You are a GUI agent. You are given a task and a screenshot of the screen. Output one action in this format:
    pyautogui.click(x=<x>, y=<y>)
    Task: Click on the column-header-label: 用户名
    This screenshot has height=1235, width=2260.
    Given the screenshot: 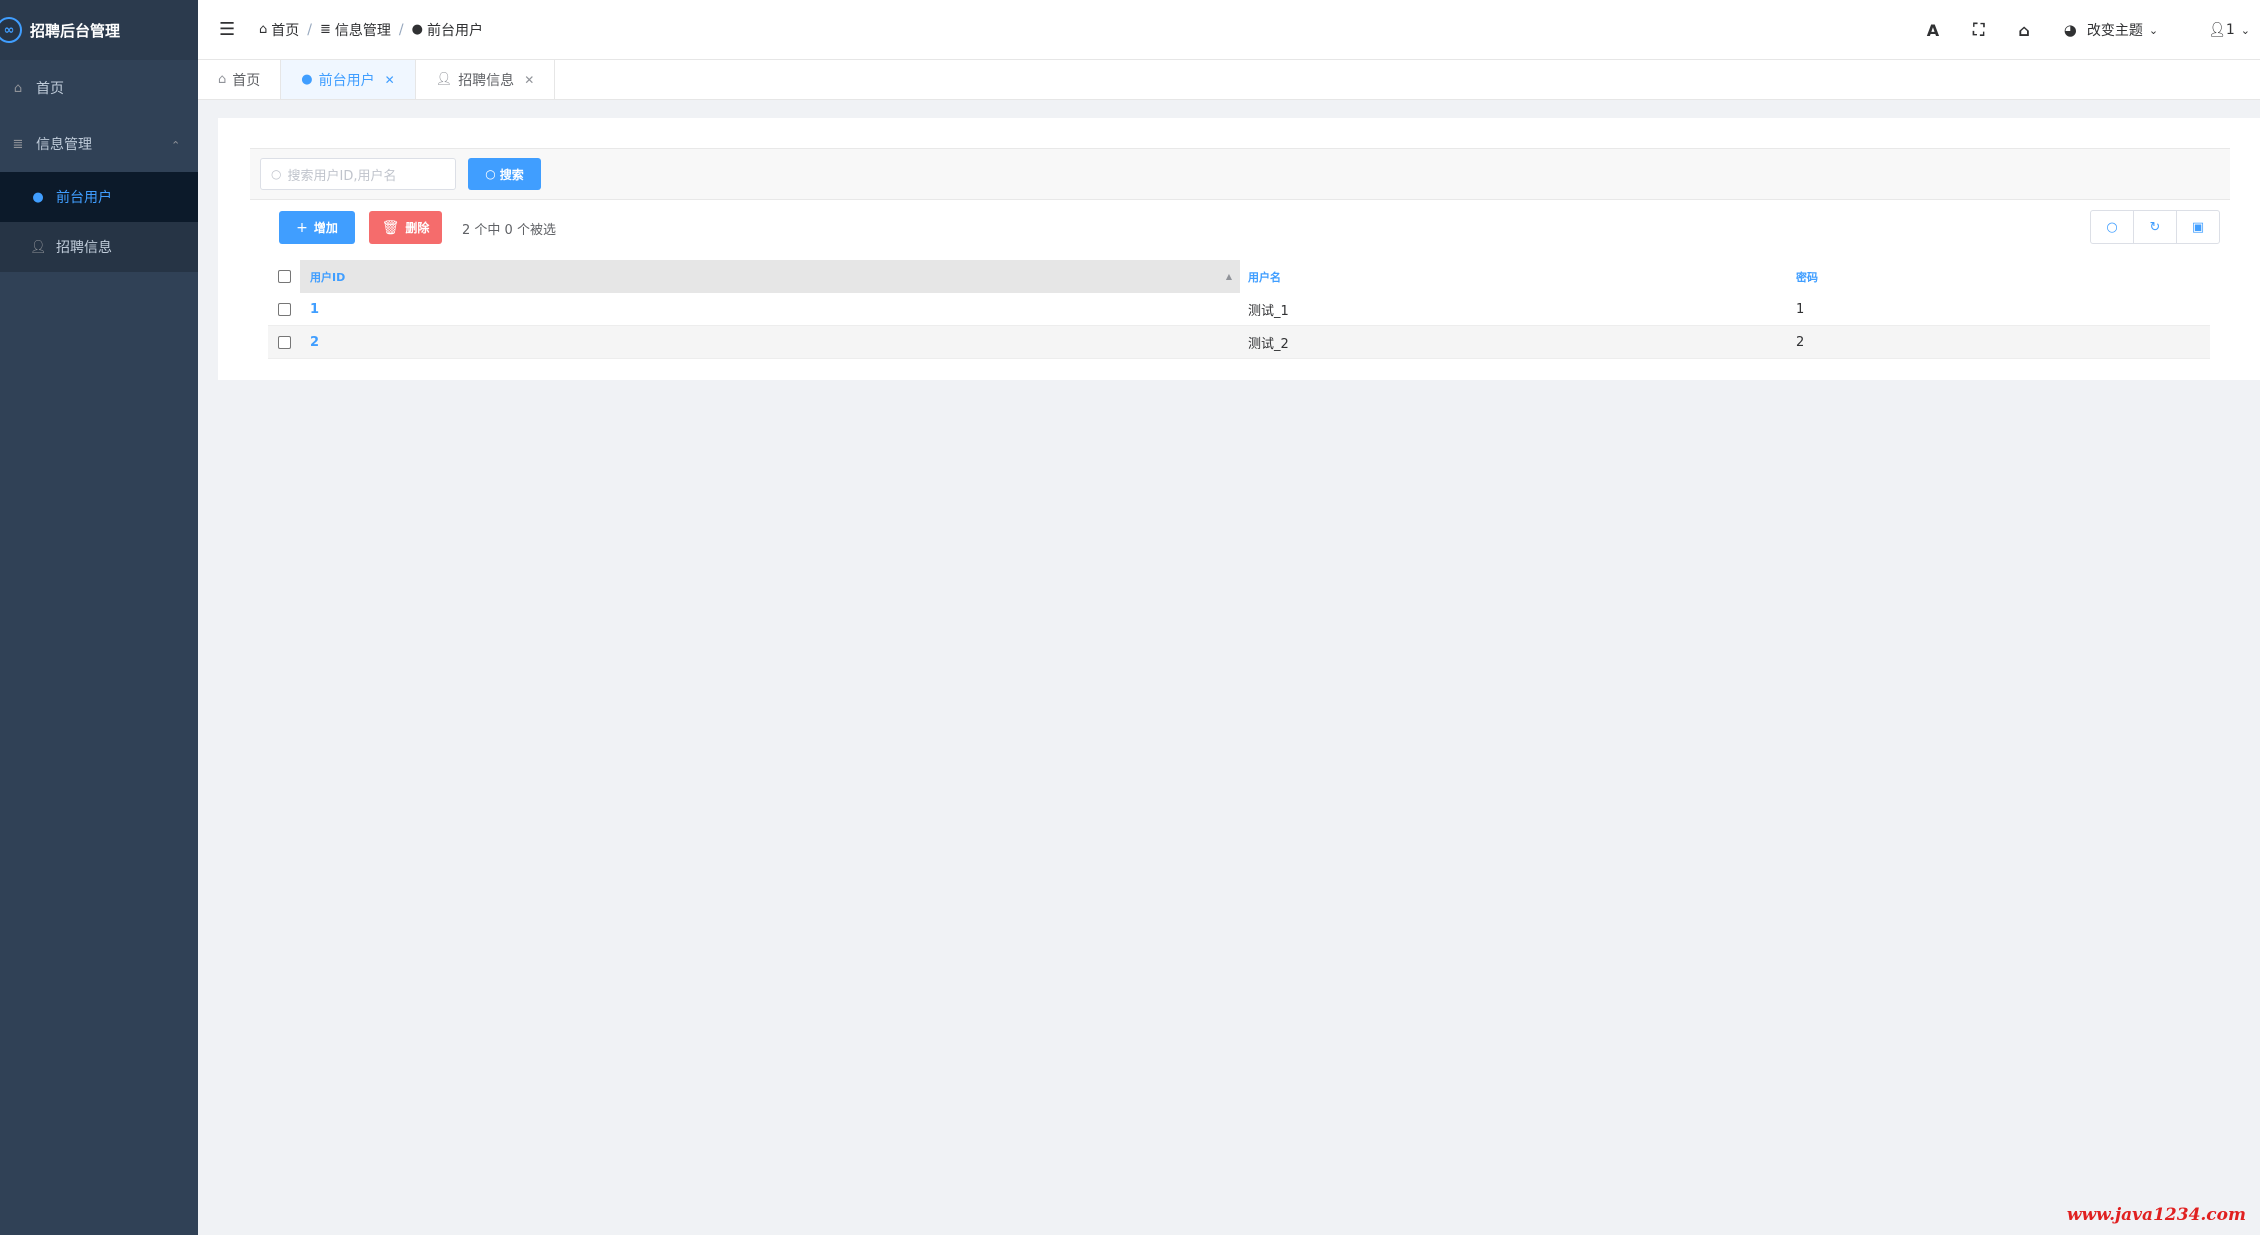 What is the action you would take?
    pyautogui.click(x=1264, y=277)
    